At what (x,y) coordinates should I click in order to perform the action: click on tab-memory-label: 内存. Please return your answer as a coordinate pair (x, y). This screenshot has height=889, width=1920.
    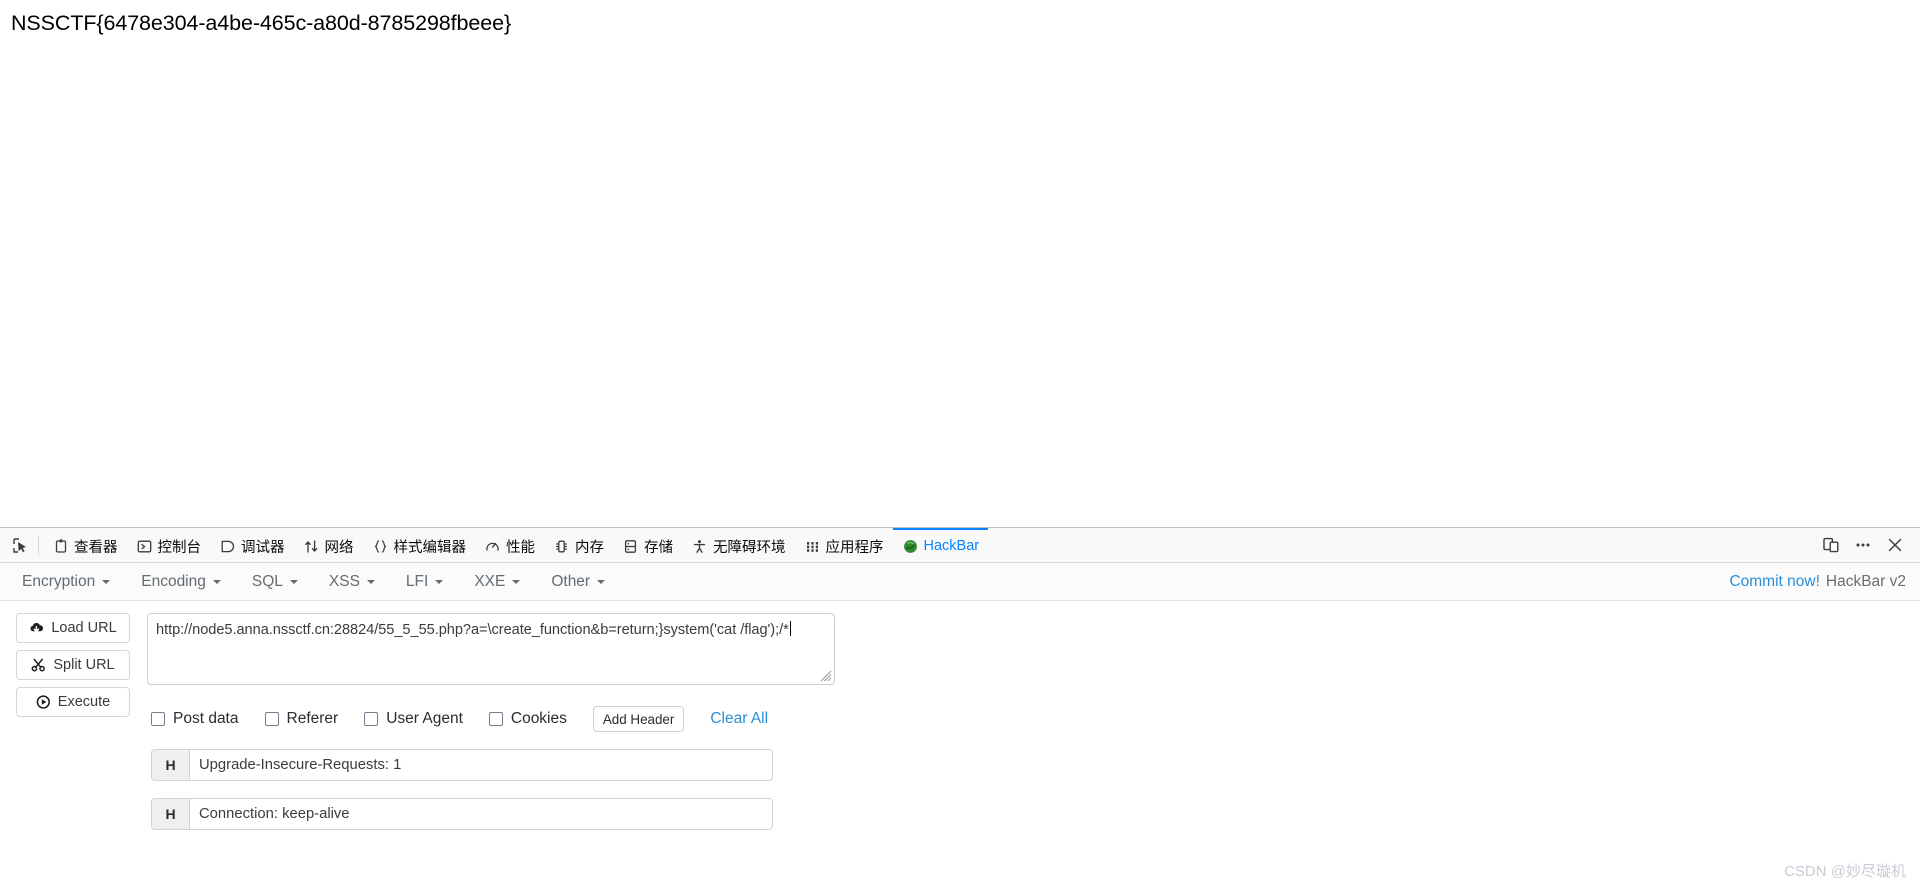
    Looking at the image, I should click on (589, 547).